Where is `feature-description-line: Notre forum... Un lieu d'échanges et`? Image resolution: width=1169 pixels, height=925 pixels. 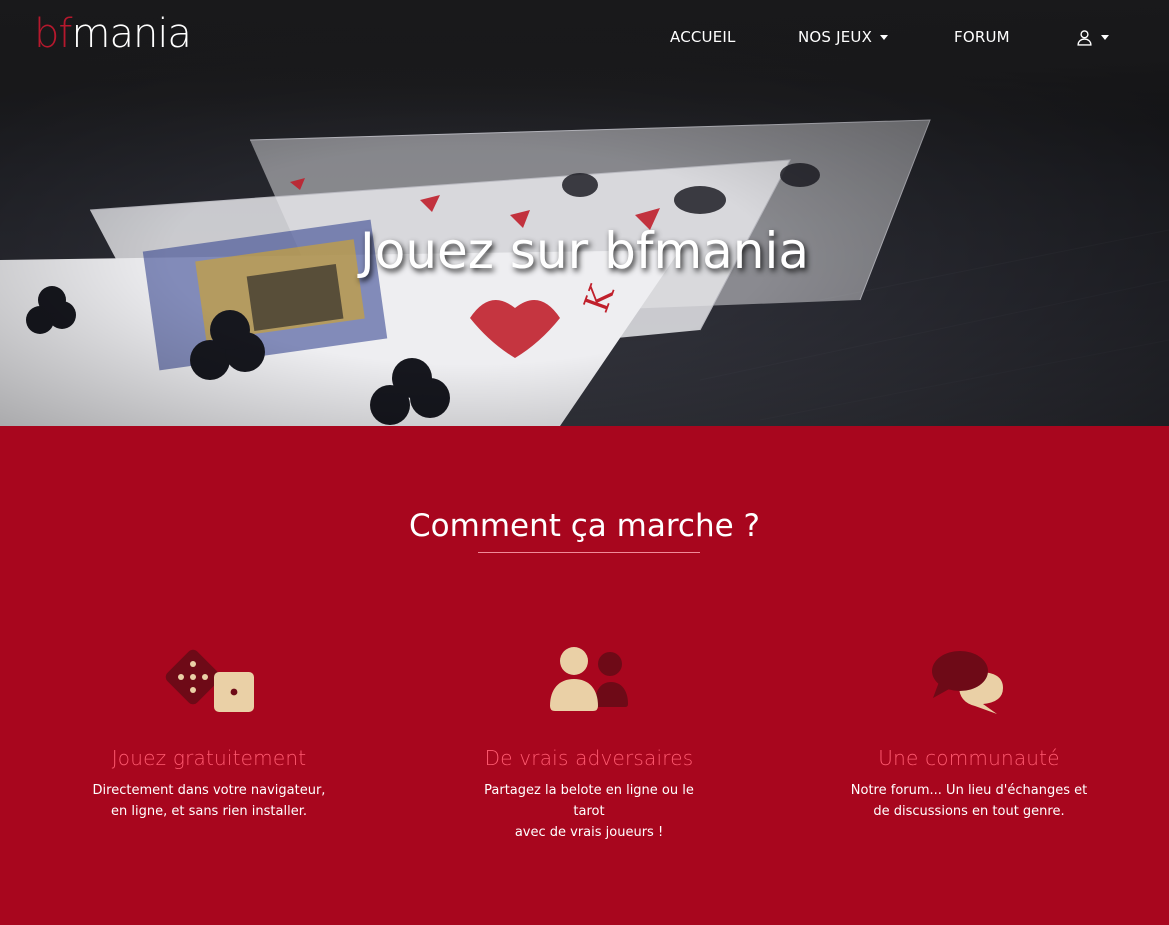
feature-description-line: Notre forum... Un lieu d'échanges et is located at coordinates (969, 790).